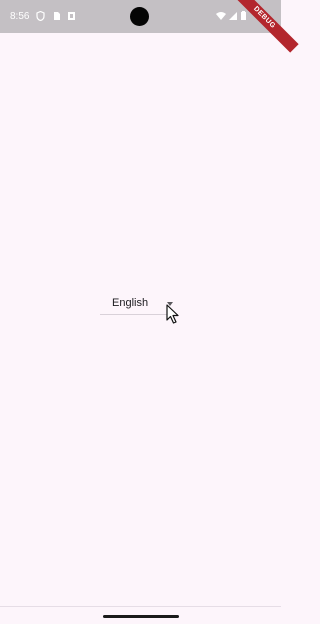 This screenshot has width=320, height=624. I want to click on gesture-nav-handle, so click(141, 616).